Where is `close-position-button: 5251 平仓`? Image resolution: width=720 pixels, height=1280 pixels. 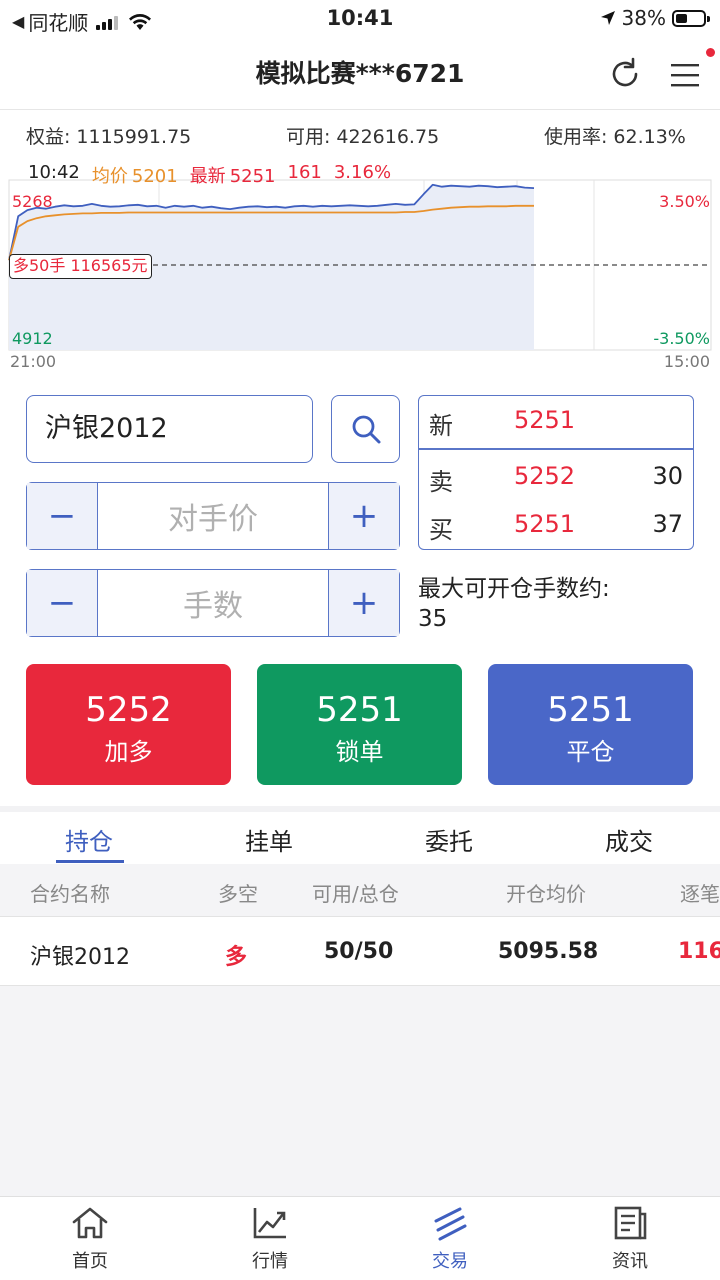
close-position-button: 5251 平仓 is located at coordinates (590, 724).